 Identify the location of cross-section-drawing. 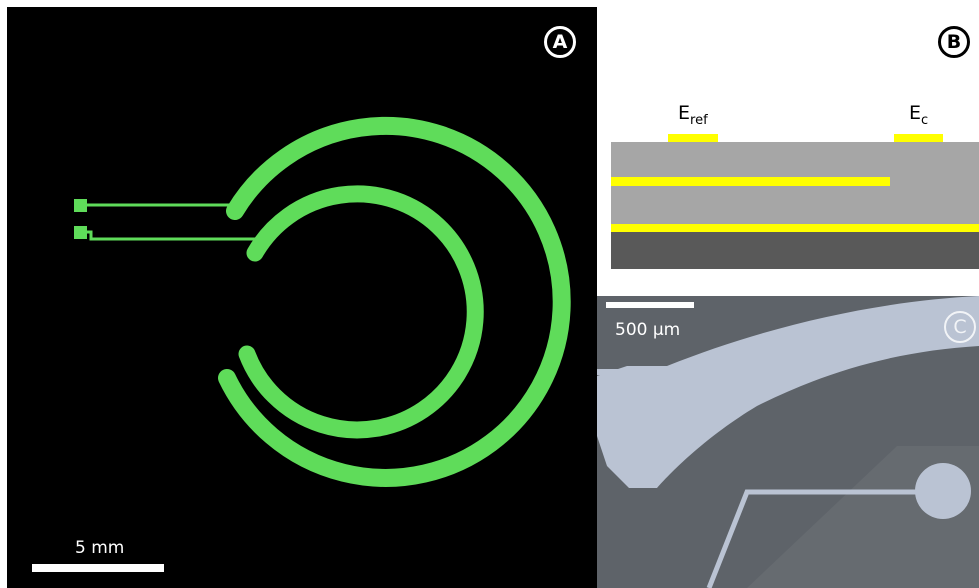
(795, 201).